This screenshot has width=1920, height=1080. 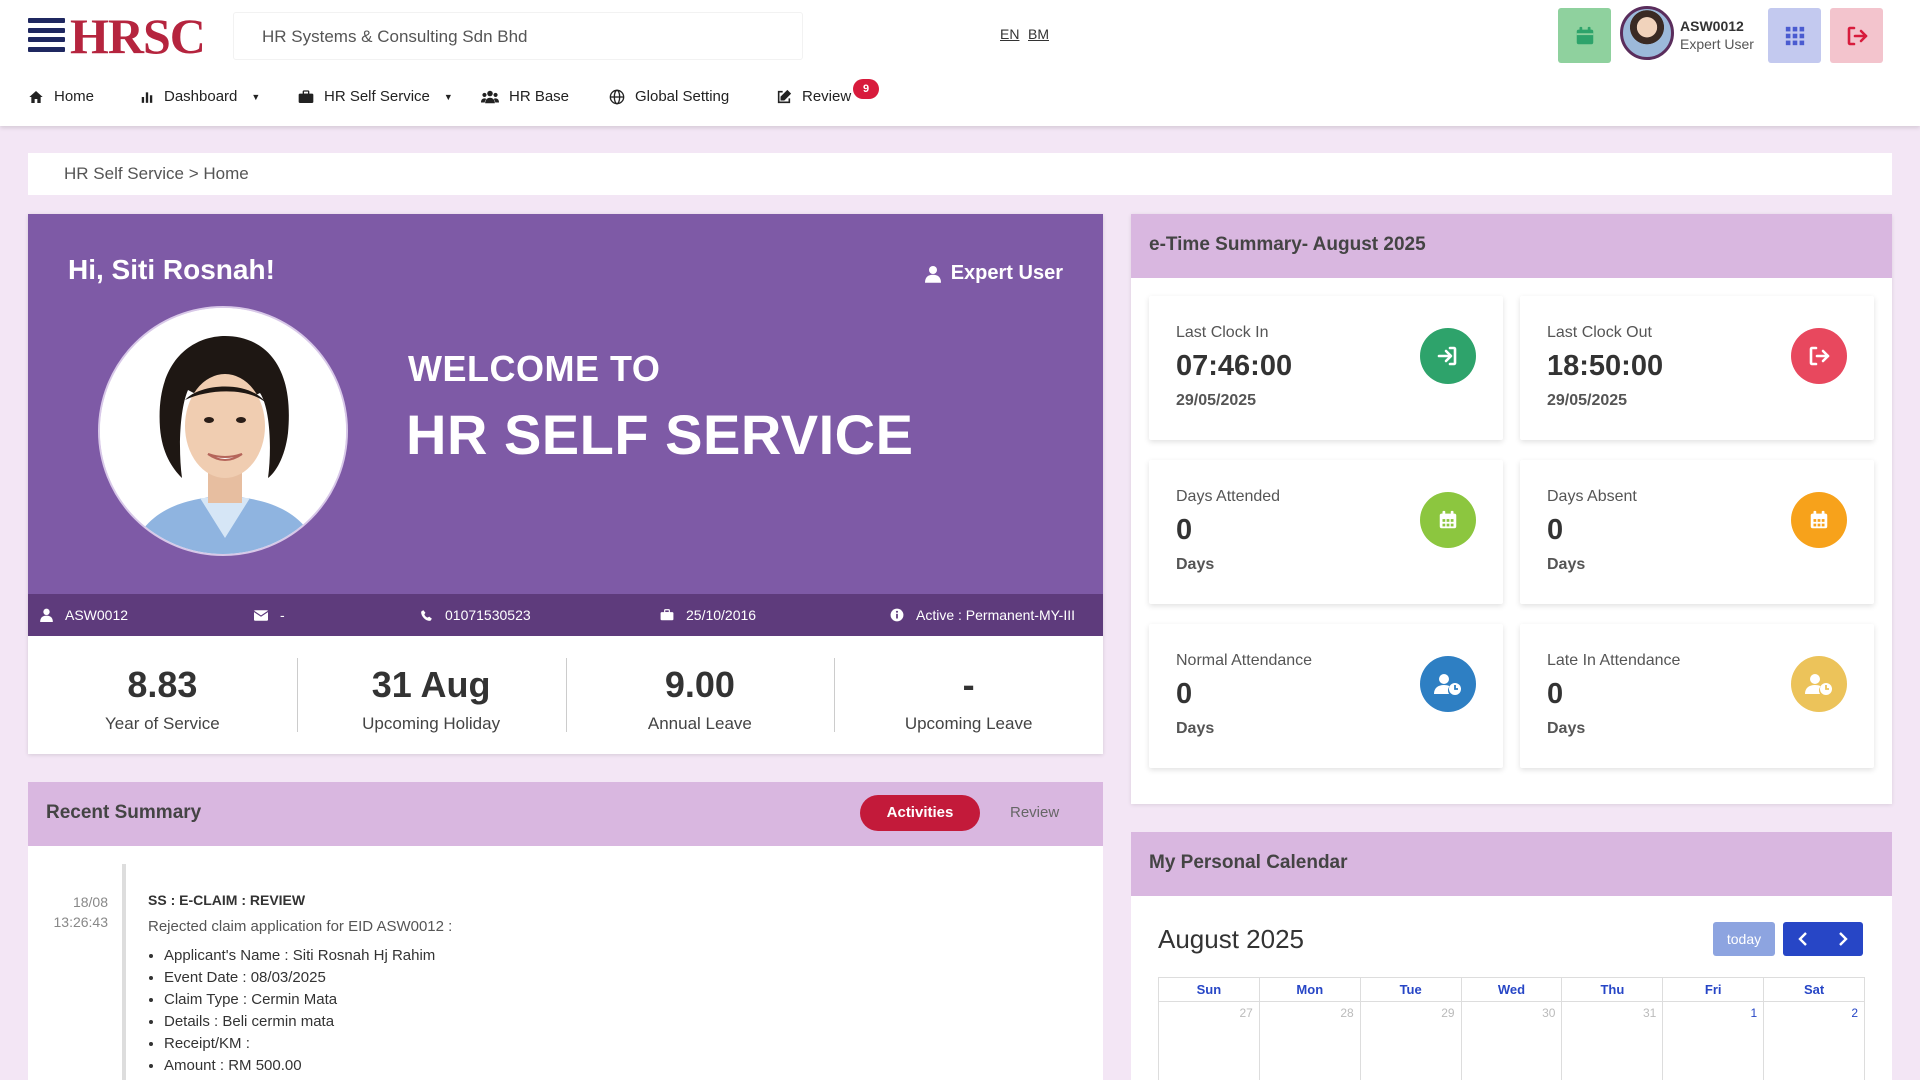 What do you see at coordinates (308, 978) in the screenshot?
I see `list-item: Event Date : 08/03/2025` at bounding box center [308, 978].